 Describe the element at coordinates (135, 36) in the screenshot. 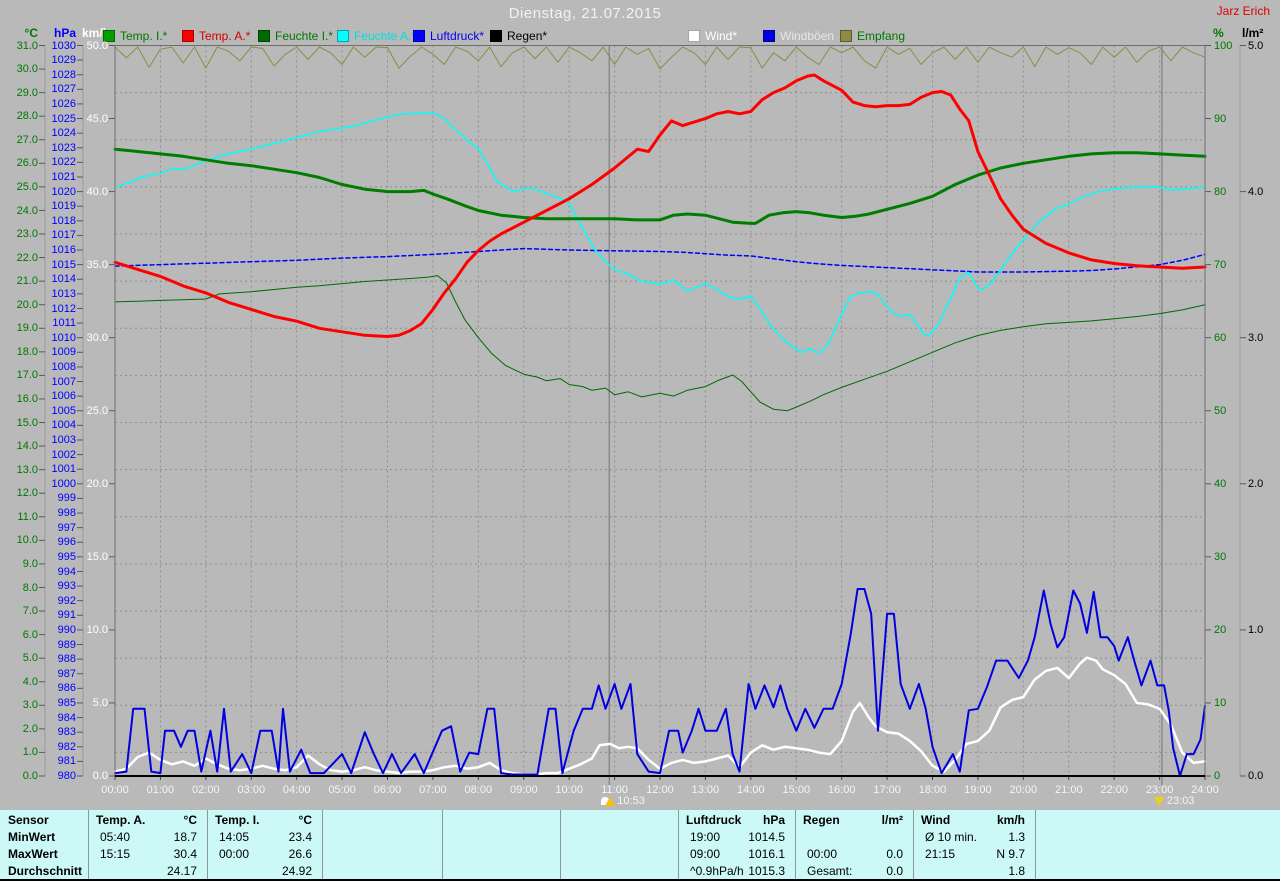

I see `legend-item-temp-i-: Temp. I.*` at that location.